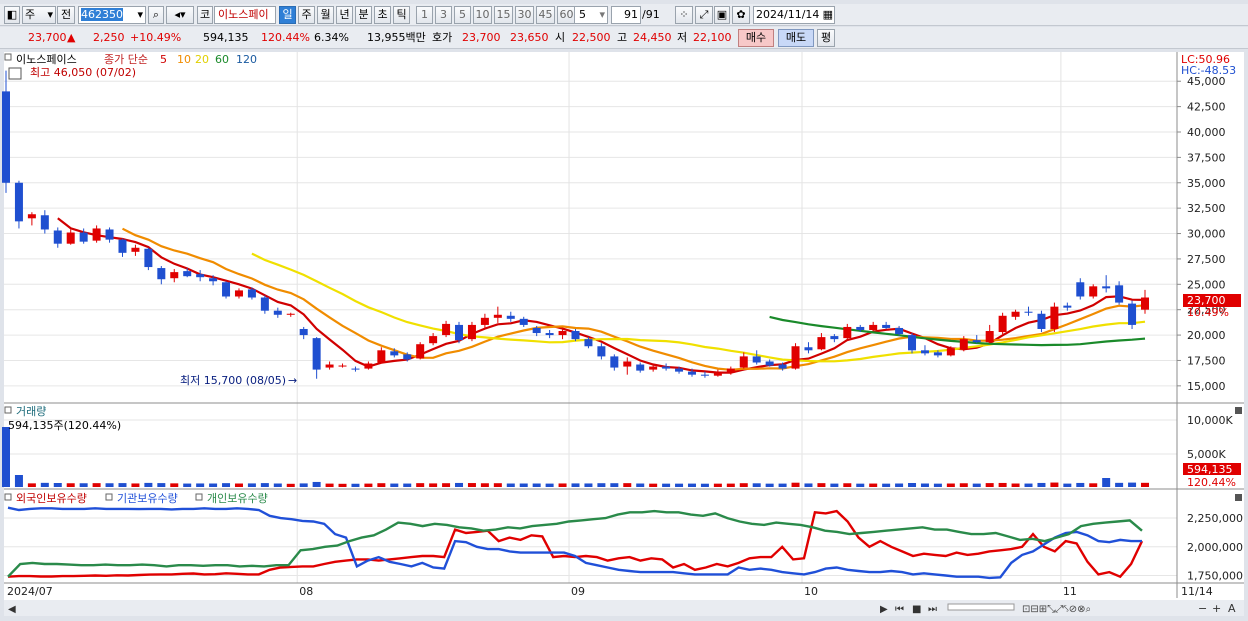 The width and height of the screenshot is (1248, 621). Describe the element at coordinates (180, 15) in the screenshot. I see `speaker-icon: ◂▾` at that location.